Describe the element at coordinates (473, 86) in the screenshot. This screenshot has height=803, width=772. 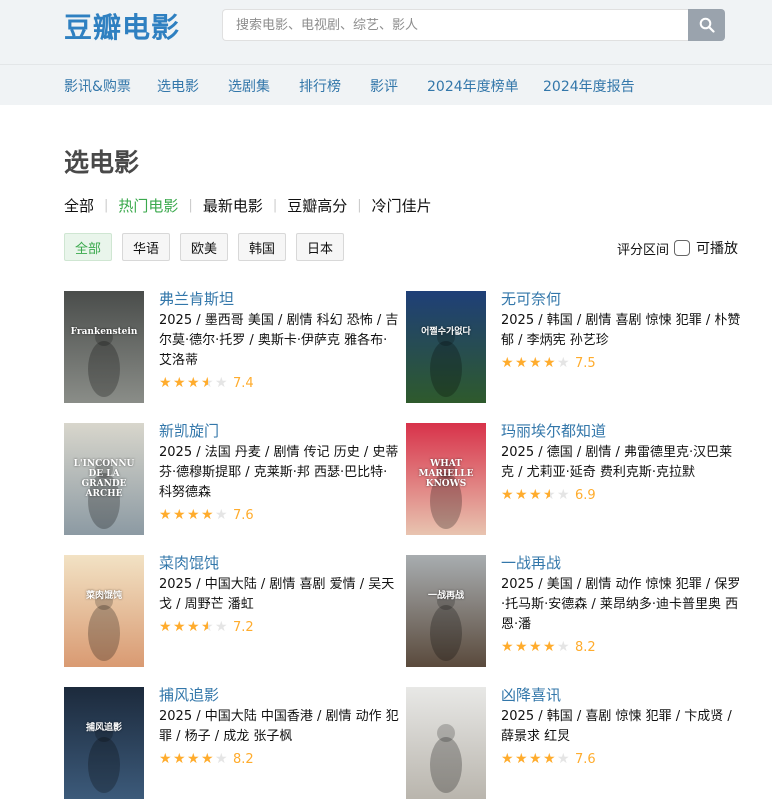
I see `nav-item-2024-list: 2024年度榜单` at that location.